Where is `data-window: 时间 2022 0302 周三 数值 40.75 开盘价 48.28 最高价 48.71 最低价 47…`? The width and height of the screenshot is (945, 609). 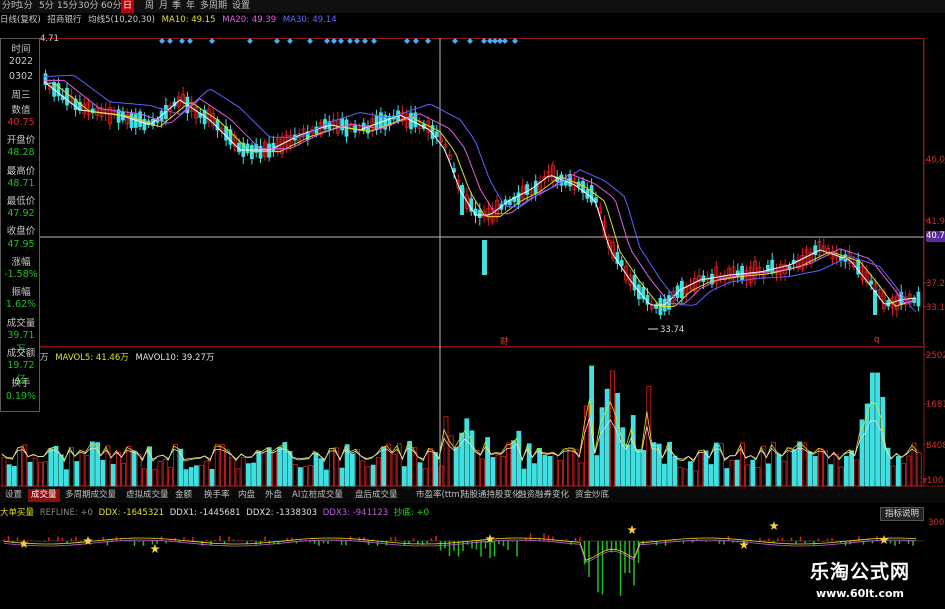 data-window: 时间 2022 0302 周三 数值 40.75 开盘价 48.28 最高价 48.71 最低价 47… is located at coordinates (20, 225).